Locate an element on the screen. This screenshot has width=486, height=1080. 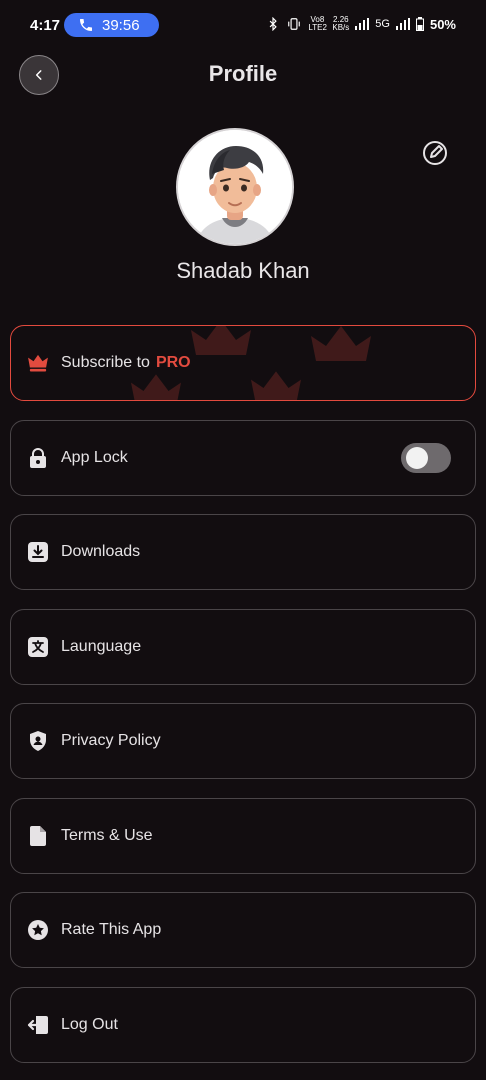
star-icon is located at coordinates (38, 930).